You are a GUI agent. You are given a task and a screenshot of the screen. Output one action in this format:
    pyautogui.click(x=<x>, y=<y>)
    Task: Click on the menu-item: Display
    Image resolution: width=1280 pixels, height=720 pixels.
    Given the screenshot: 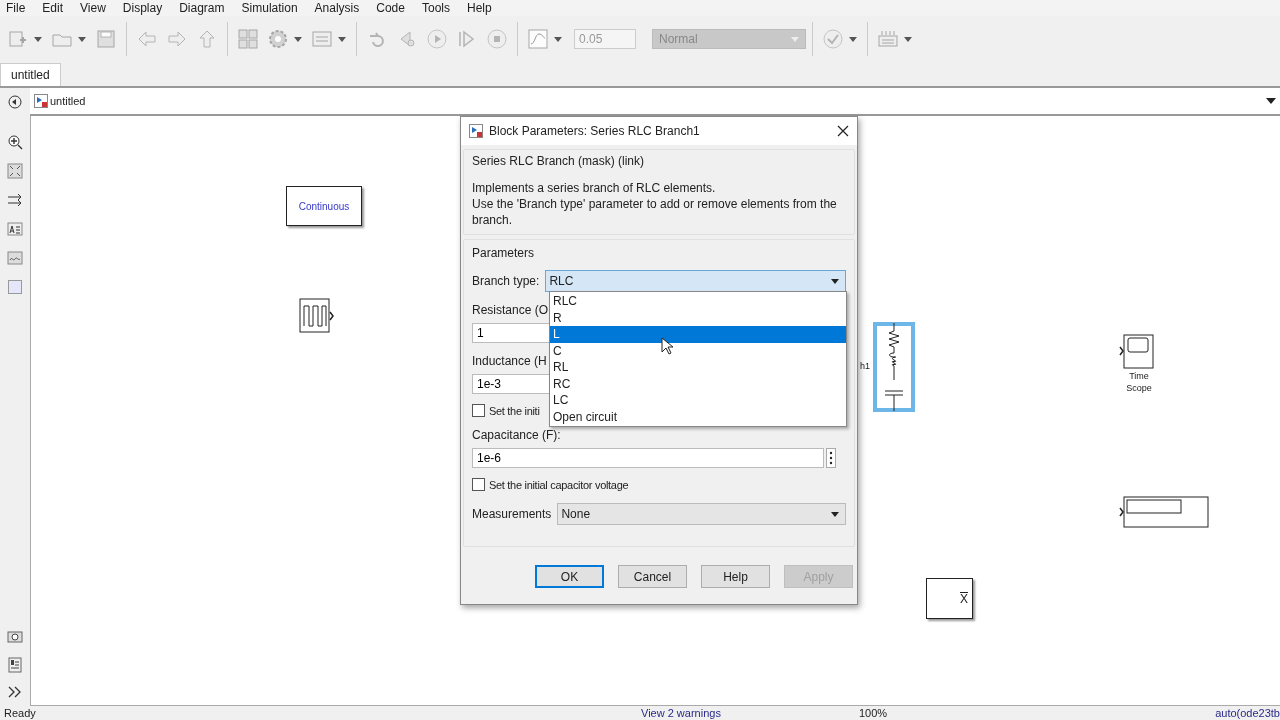 What is the action you would take?
    pyautogui.click(x=142, y=8)
    